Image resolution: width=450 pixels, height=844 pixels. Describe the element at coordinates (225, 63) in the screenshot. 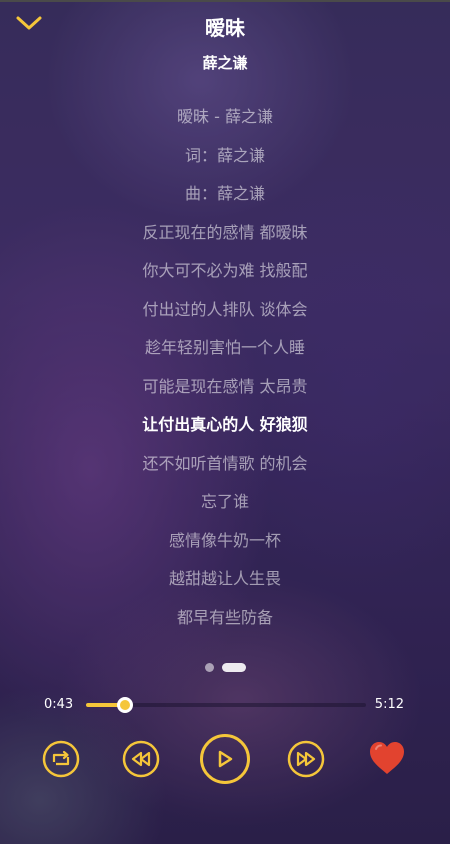

I see `song-artist: 薛之谦` at that location.